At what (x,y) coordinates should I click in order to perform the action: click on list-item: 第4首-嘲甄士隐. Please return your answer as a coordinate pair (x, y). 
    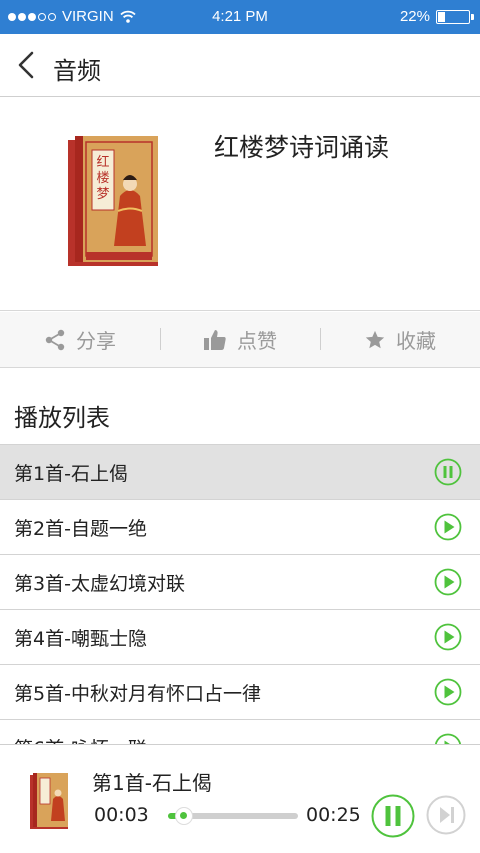
    Looking at the image, I should click on (240, 636).